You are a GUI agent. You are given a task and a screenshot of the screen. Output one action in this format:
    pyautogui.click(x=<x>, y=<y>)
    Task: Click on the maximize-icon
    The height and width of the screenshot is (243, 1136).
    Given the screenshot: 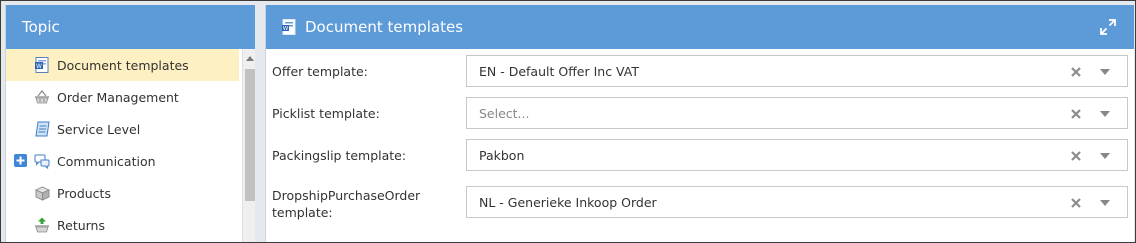 What is the action you would take?
    pyautogui.click(x=1108, y=27)
    